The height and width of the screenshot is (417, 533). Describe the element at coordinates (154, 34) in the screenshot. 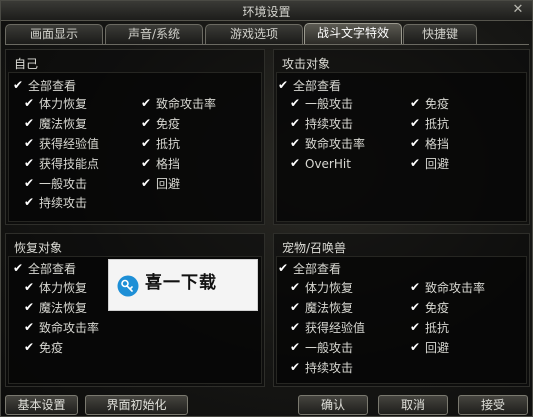

I see `tab-sound-system: 声音/系统` at that location.